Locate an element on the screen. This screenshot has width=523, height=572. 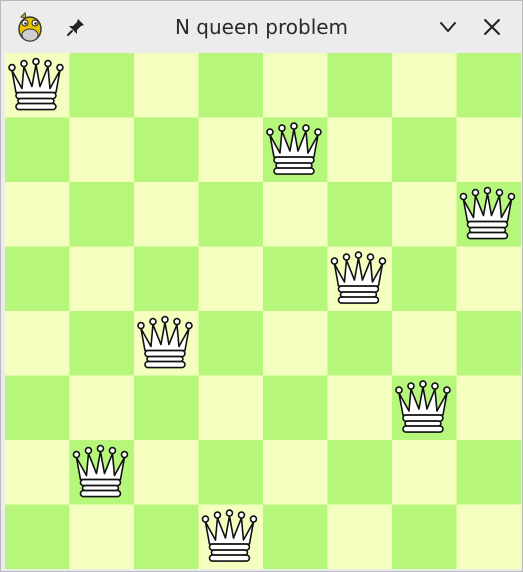
close-button is located at coordinates (492, 27).